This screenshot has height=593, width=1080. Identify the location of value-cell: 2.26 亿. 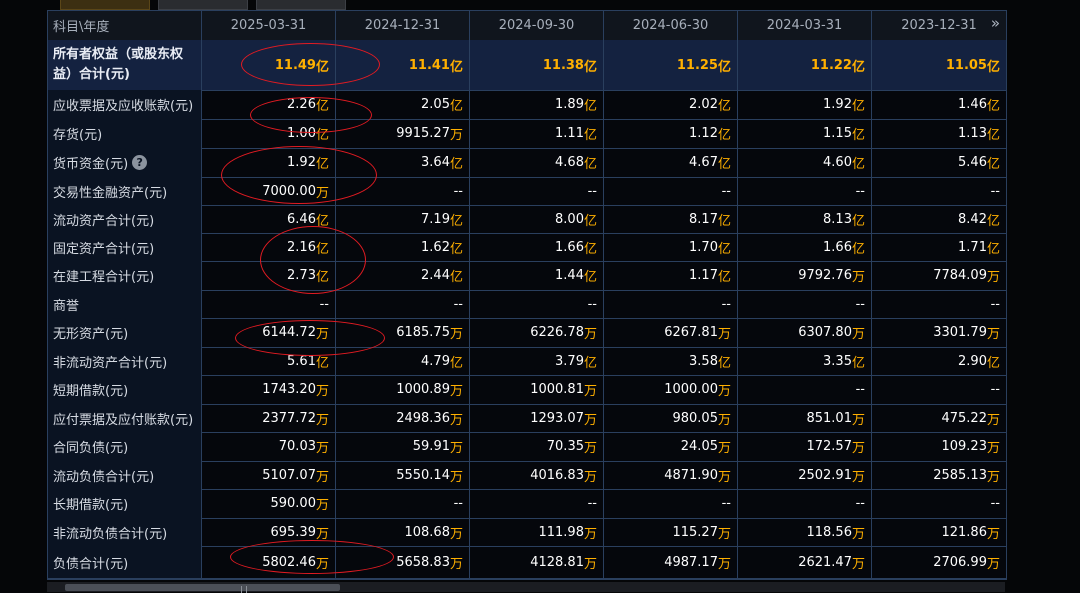
(269, 104).